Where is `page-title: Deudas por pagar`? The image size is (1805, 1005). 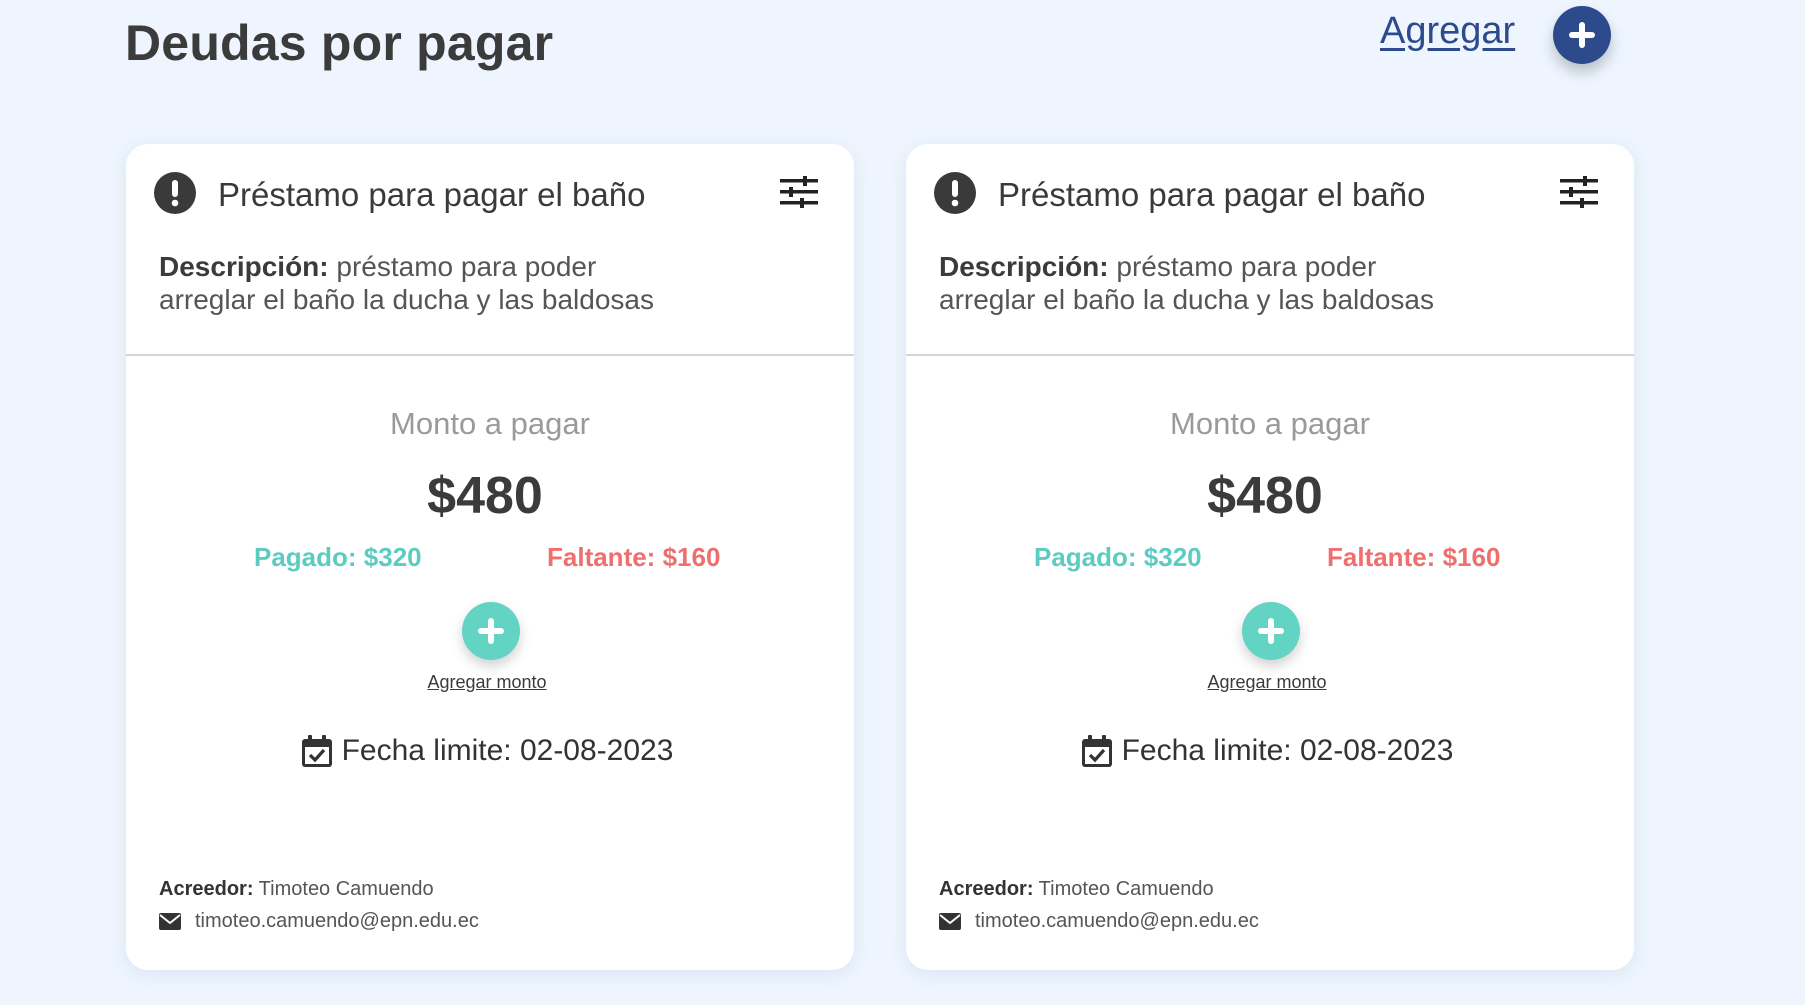
page-title: Deudas por pagar is located at coordinates (339, 43).